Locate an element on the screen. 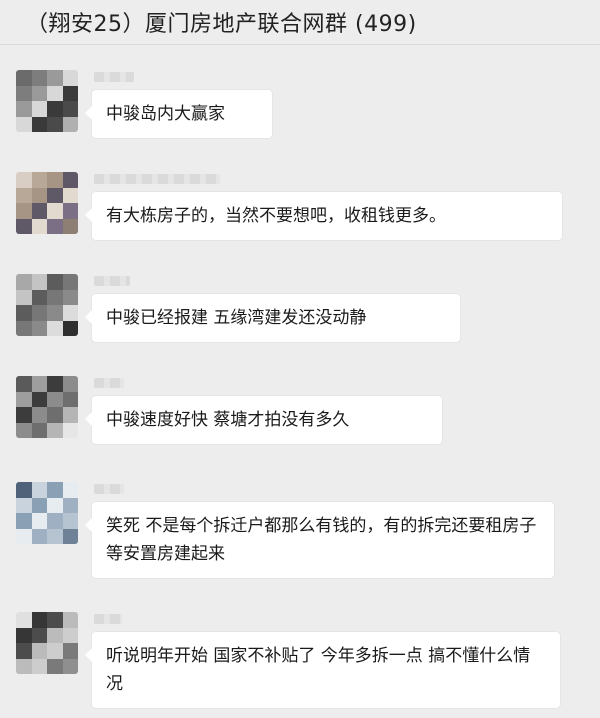 The height and width of the screenshot is (718, 600). message-text: 中骏速度好快 蔡塘才拍没有多久 is located at coordinates (228, 420).